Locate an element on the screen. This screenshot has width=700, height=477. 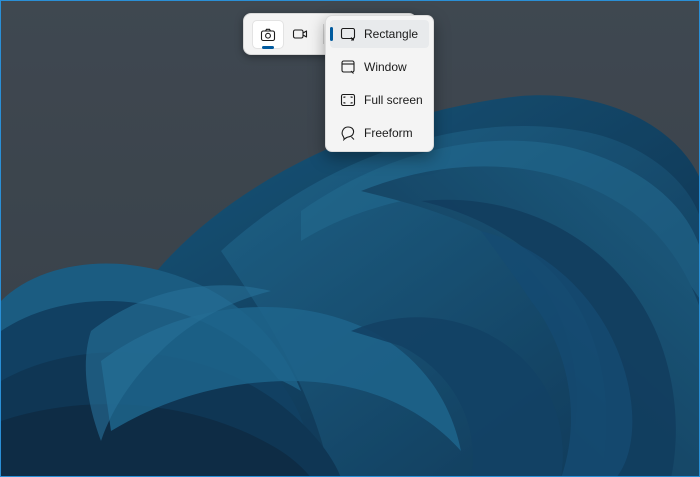
menu-item-label: Window is located at coordinates (385, 67).